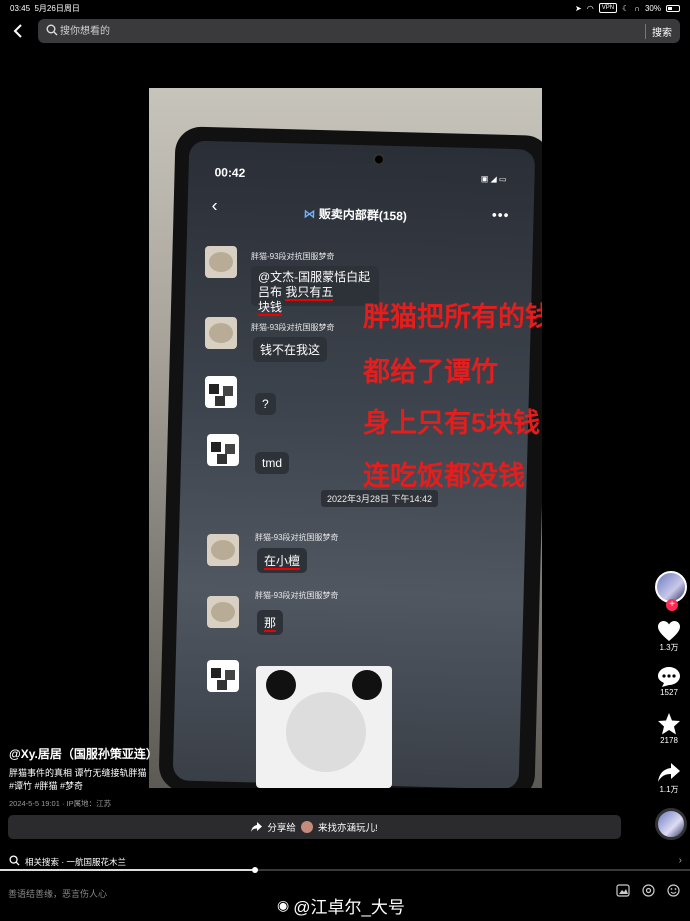  Describe the element at coordinates (452, 423) in the screenshot. I see `overlay-text-line: 身上只有5块钱` at that location.